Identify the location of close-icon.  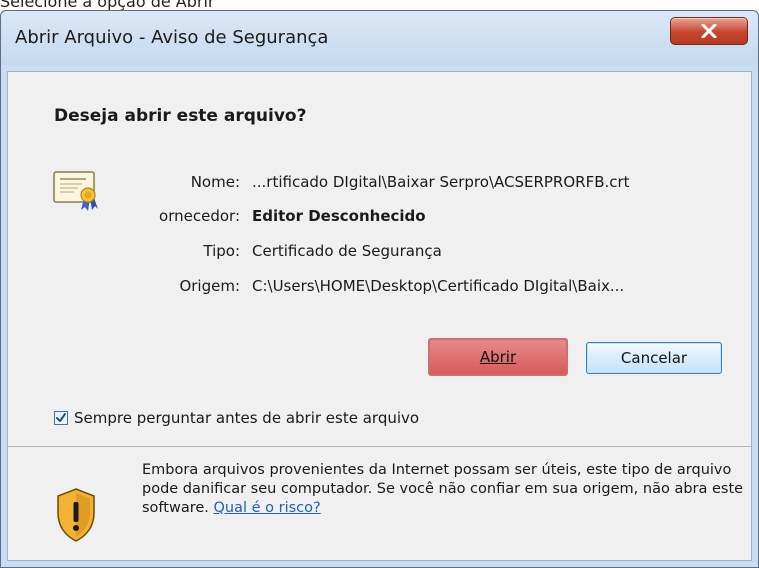
(709, 31).